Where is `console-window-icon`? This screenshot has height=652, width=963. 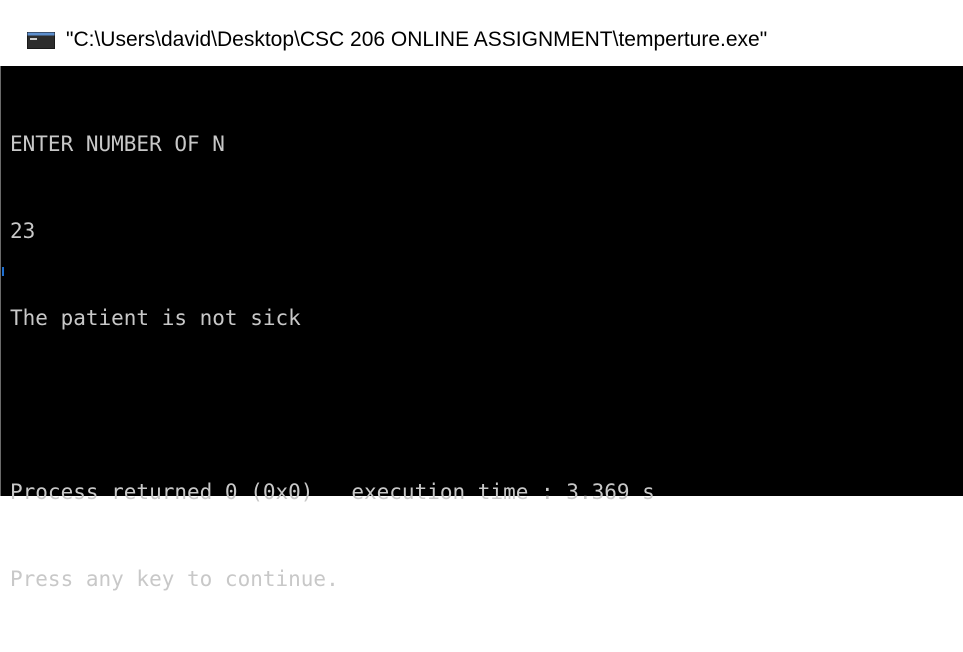 console-window-icon is located at coordinates (41, 40).